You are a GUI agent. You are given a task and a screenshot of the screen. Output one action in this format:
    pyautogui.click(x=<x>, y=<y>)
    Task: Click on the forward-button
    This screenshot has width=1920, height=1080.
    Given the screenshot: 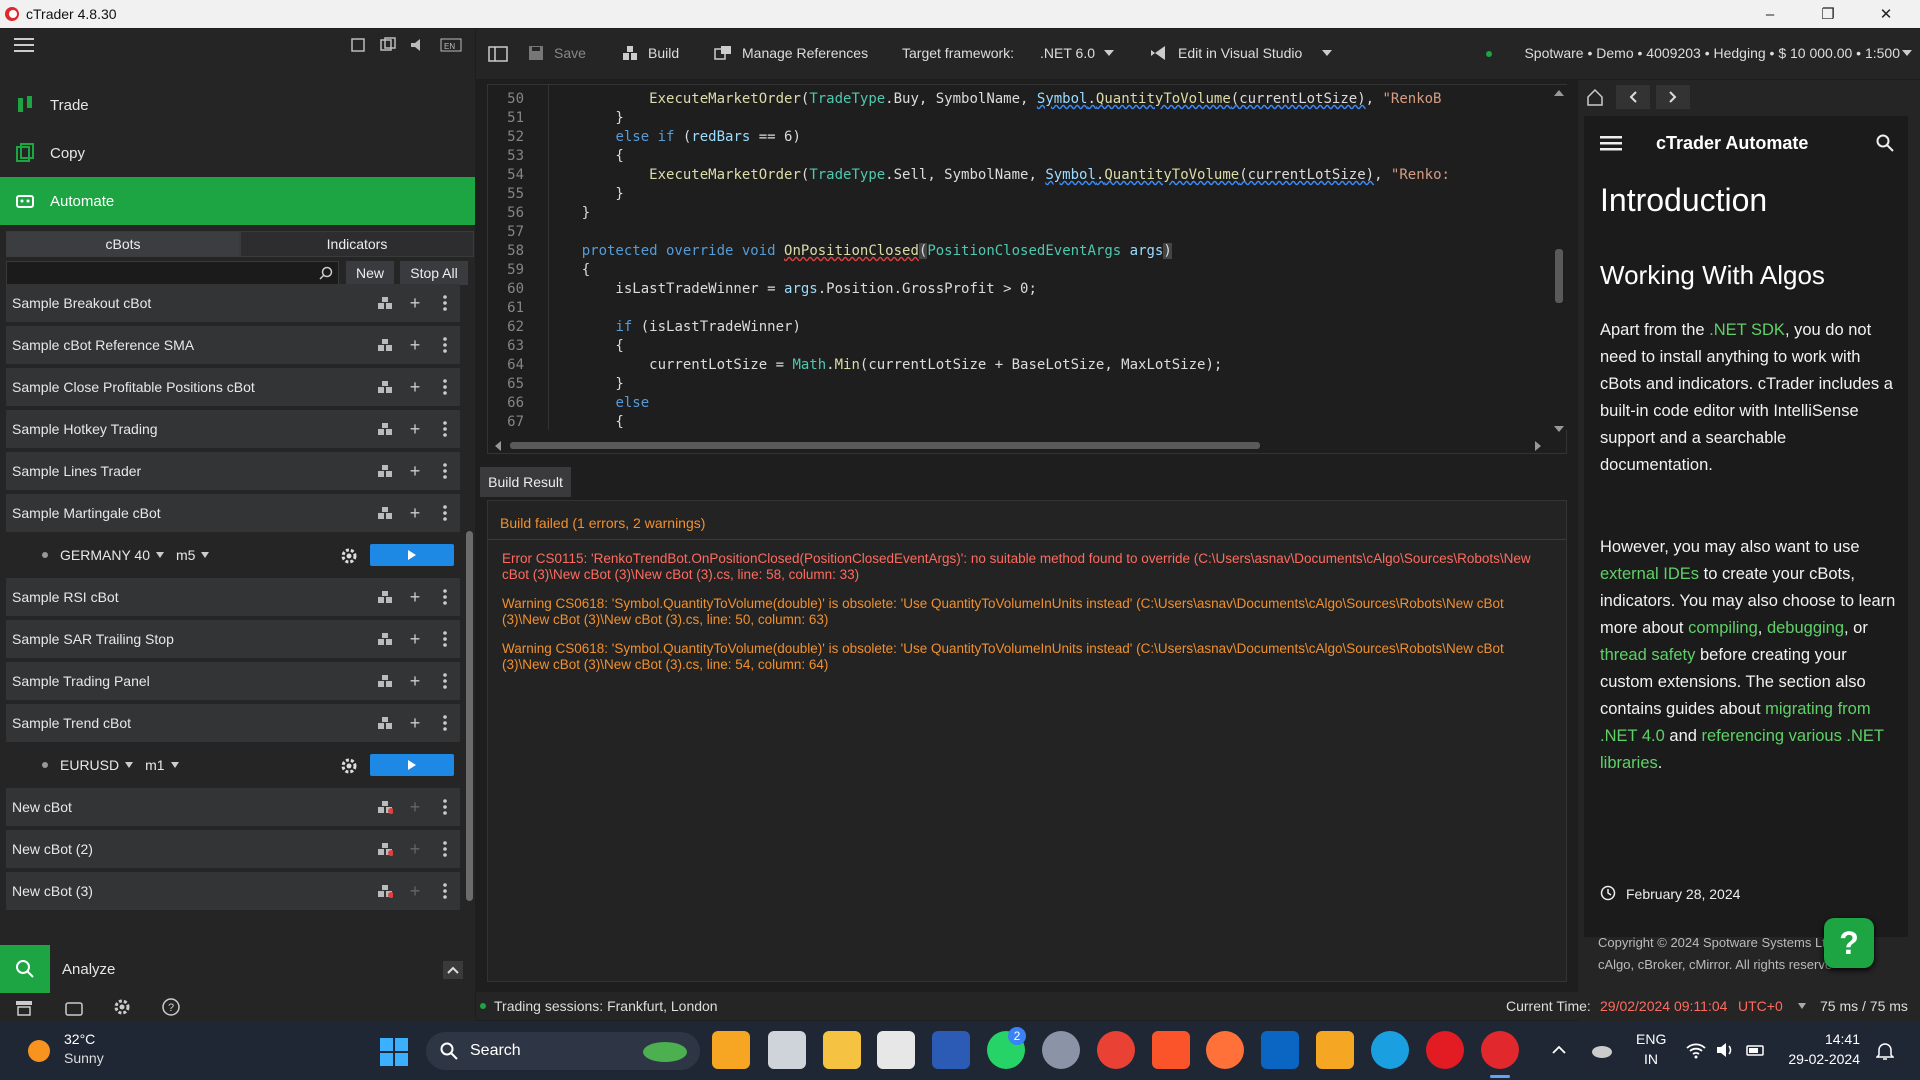 What is the action you would take?
    pyautogui.click(x=1673, y=97)
    